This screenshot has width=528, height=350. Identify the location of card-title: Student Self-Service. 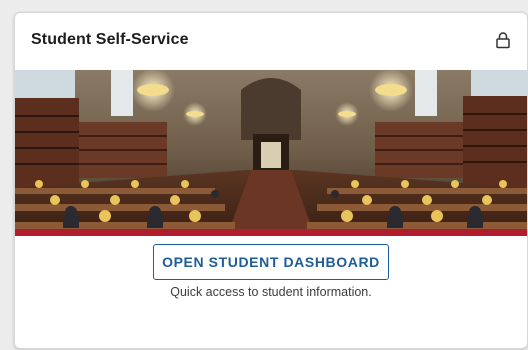
(110, 39).